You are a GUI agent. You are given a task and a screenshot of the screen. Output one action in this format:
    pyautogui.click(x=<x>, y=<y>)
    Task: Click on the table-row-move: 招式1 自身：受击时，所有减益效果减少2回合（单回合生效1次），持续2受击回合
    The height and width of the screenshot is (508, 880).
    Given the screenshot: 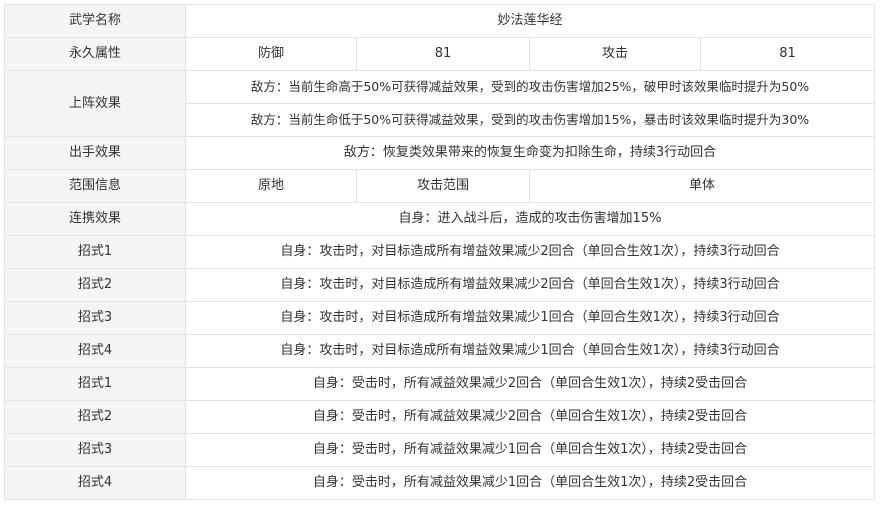 What is the action you would take?
    pyautogui.click(x=440, y=384)
    